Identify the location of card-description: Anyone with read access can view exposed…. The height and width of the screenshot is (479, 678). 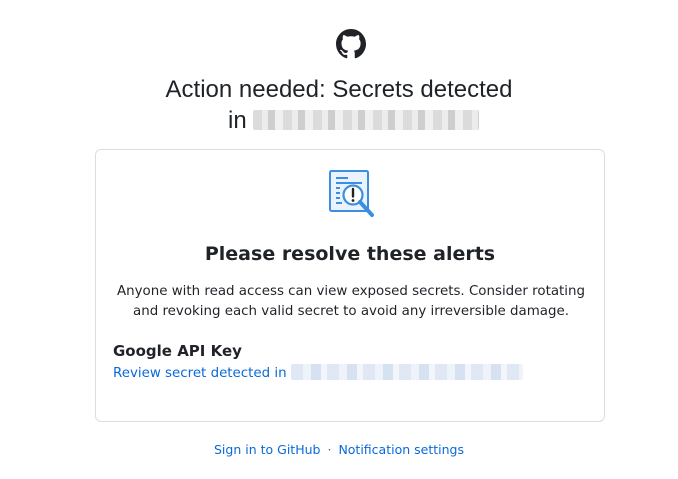
(350, 301).